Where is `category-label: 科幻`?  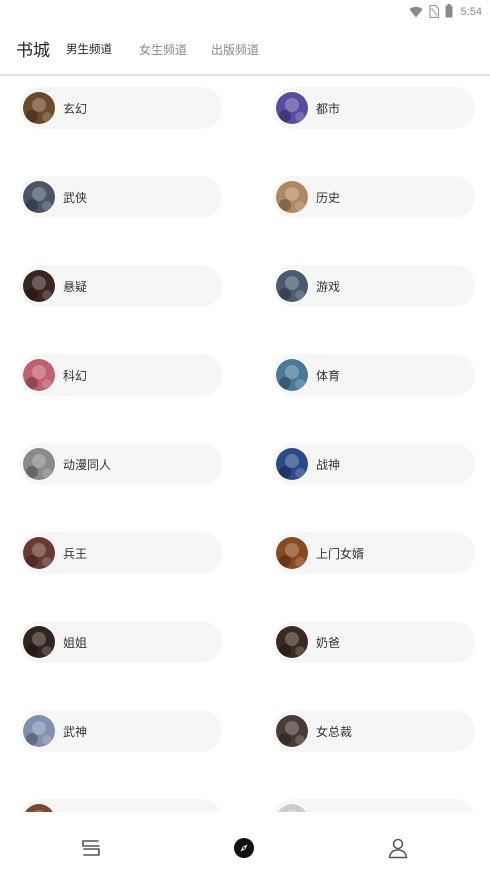 category-label: 科幻 is located at coordinates (75, 376).